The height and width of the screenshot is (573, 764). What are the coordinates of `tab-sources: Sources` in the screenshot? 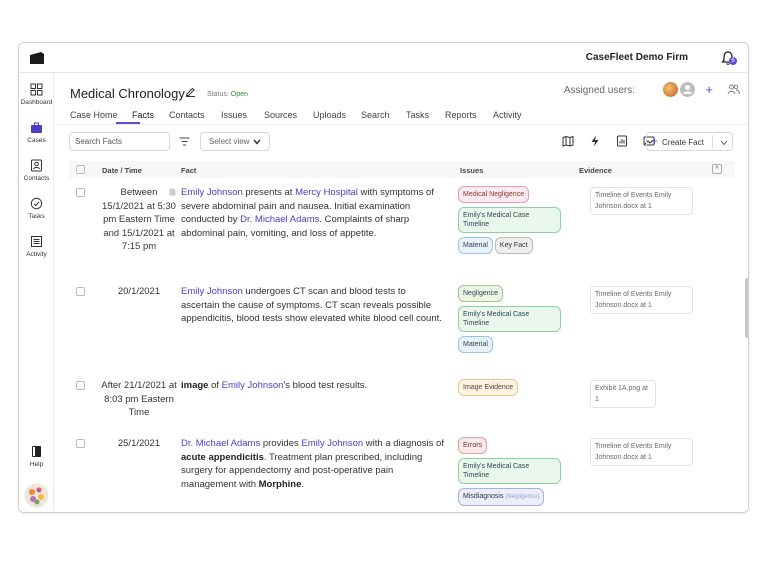 It's located at (280, 115).